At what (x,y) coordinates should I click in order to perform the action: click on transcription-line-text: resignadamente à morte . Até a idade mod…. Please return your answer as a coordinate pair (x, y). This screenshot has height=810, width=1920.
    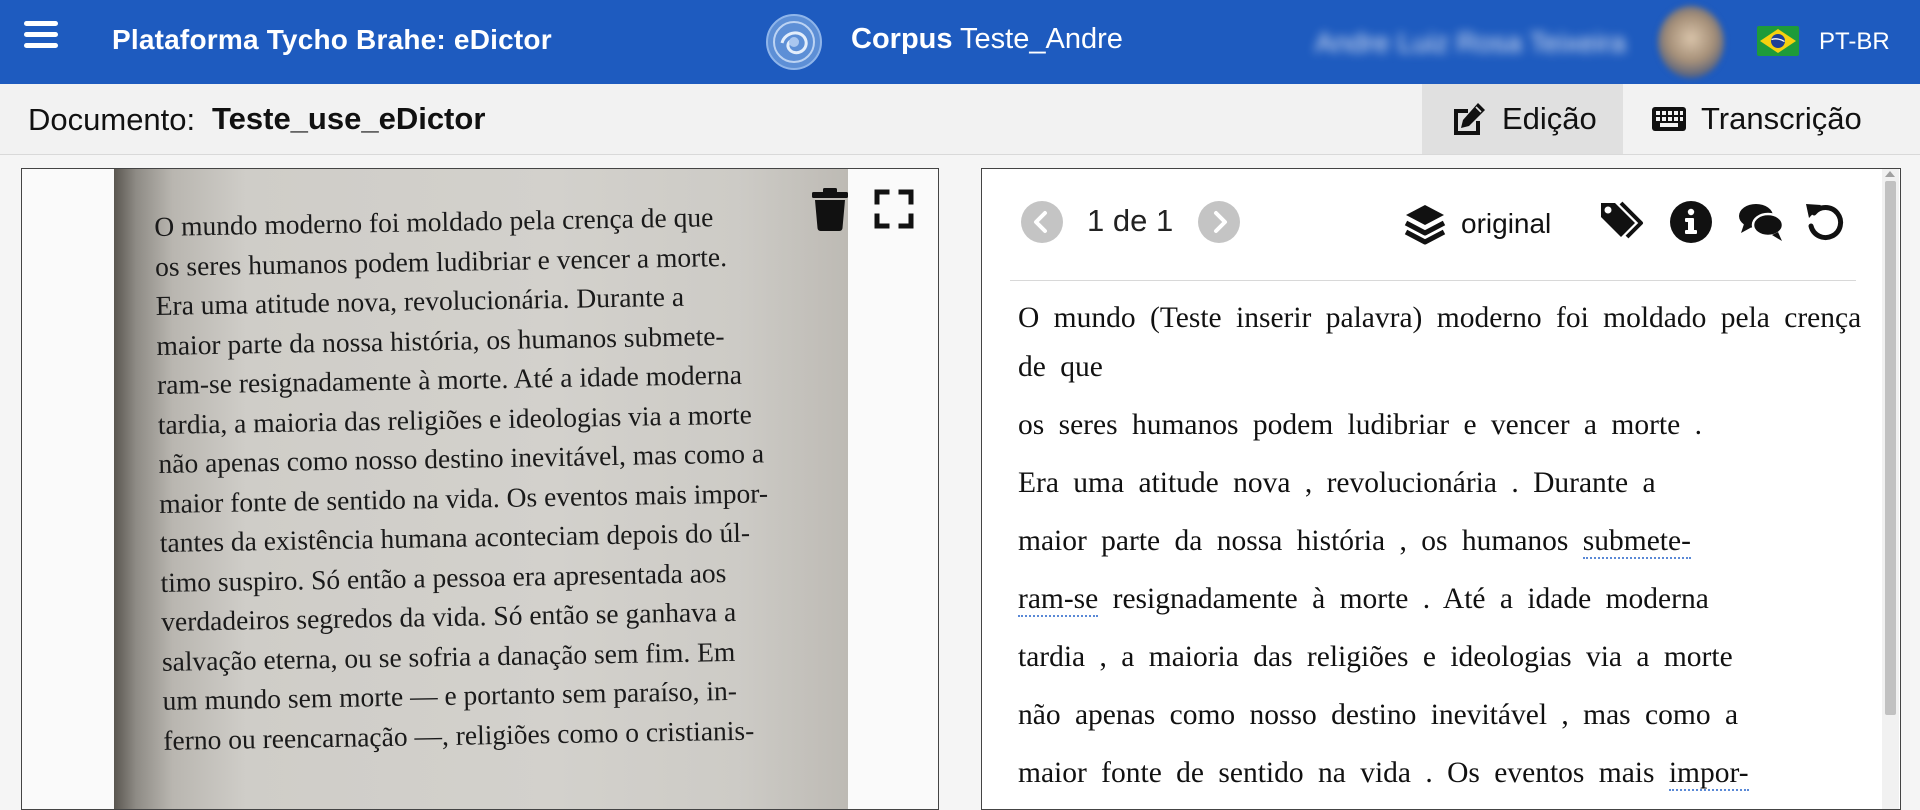
    Looking at the image, I should click on (1403, 599).